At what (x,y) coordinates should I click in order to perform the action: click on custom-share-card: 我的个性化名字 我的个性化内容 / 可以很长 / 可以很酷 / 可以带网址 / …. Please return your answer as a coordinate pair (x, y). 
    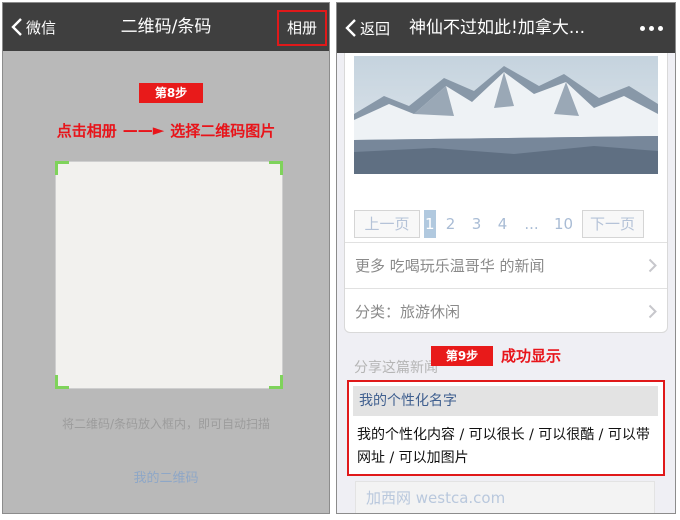
    Looking at the image, I should click on (506, 428).